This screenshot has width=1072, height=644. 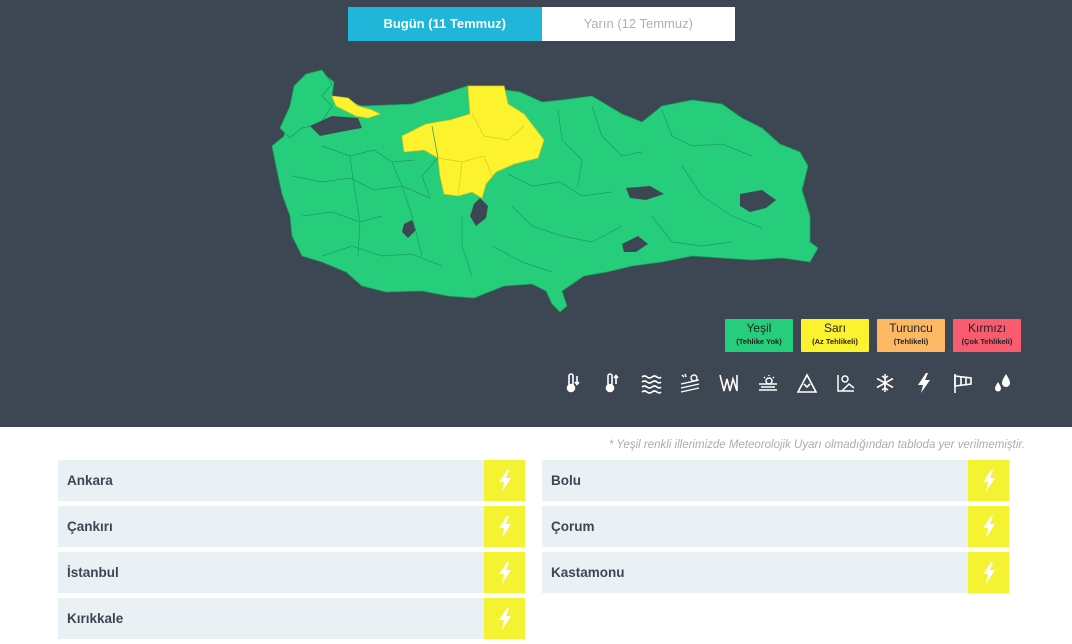 What do you see at coordinates (90, 480) in the screenshot?
I see `province-name: Ankara` at bounding box center [90, 480].